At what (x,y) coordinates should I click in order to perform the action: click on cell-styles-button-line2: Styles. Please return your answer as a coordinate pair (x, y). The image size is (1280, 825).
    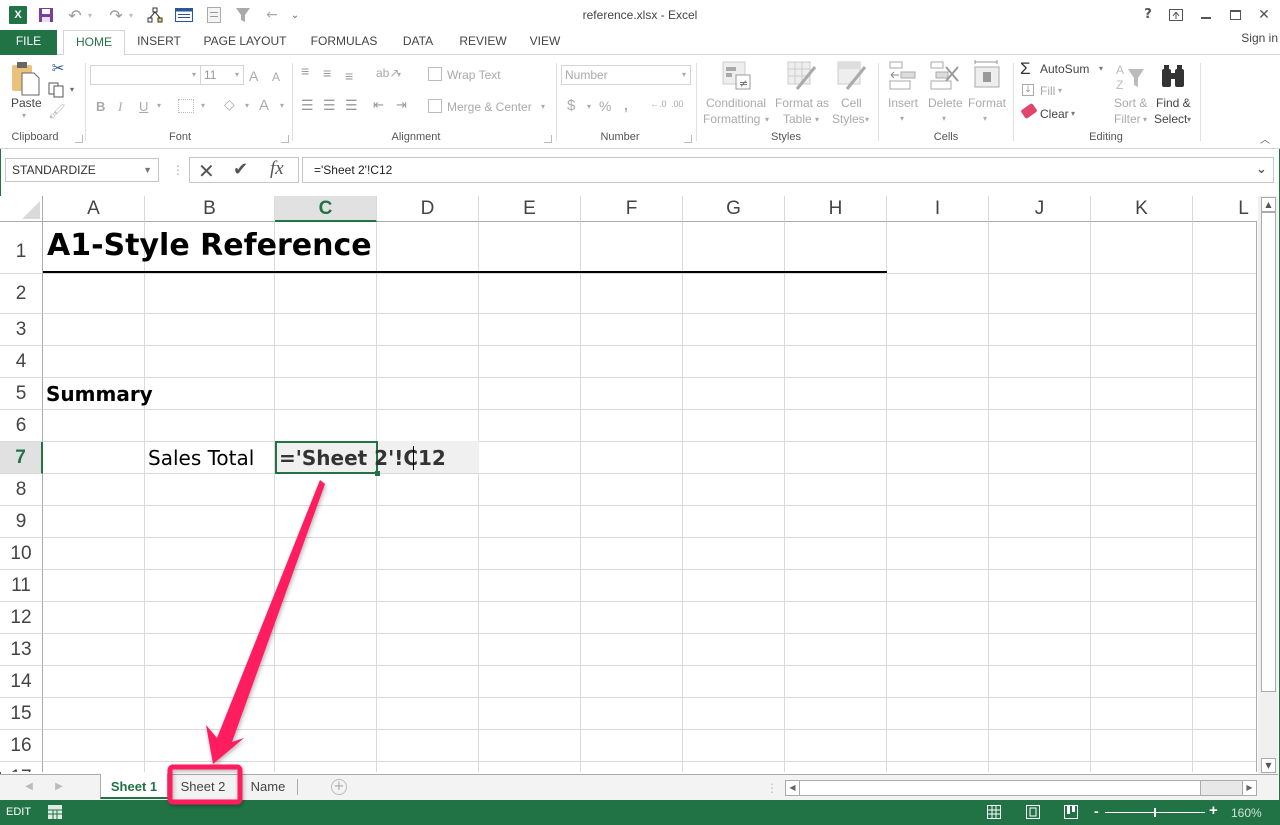
    Looking at the image, I should click on (848, 119).